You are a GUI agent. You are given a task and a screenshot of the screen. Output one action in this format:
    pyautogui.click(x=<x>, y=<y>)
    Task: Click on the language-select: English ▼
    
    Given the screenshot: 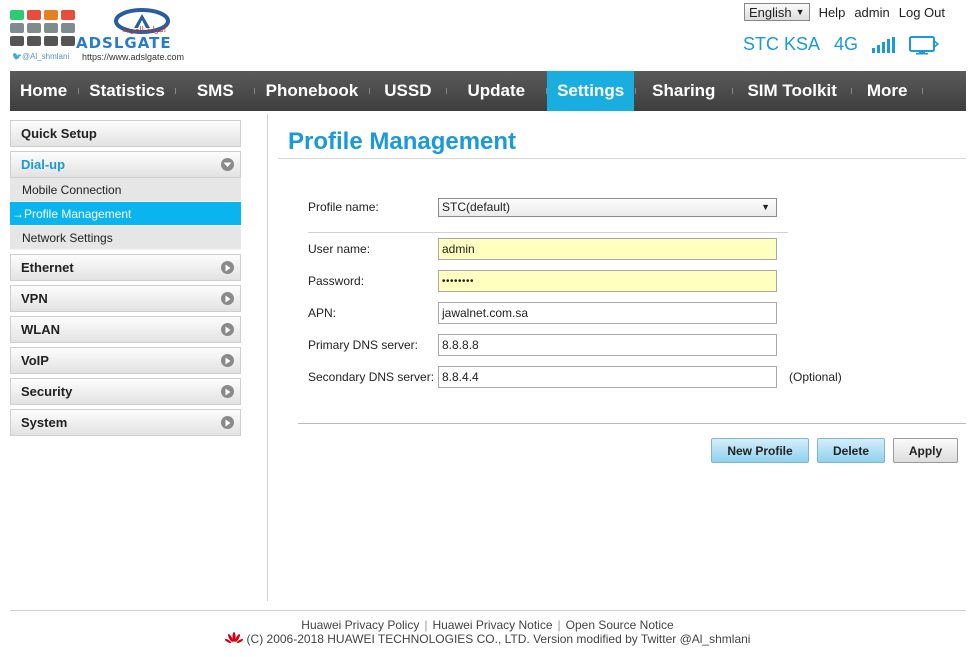 What is the action you would take?
    pyautogui.click(x=777, y=12)
    